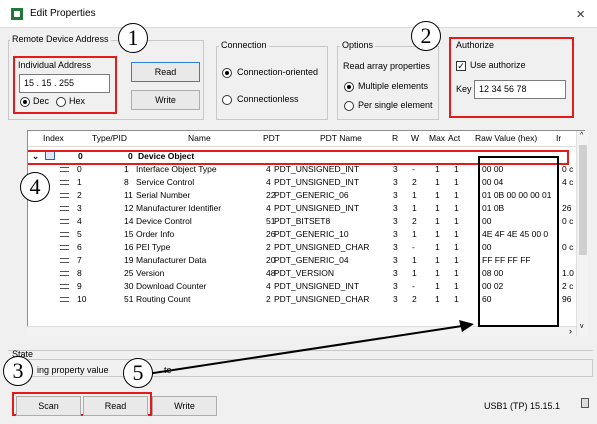 The height and width of the screenshot is (424, 597). What do you see at coordinates (61, 102) in the screenshot?
I see `hex-radio` at bounding box center [61, 102].